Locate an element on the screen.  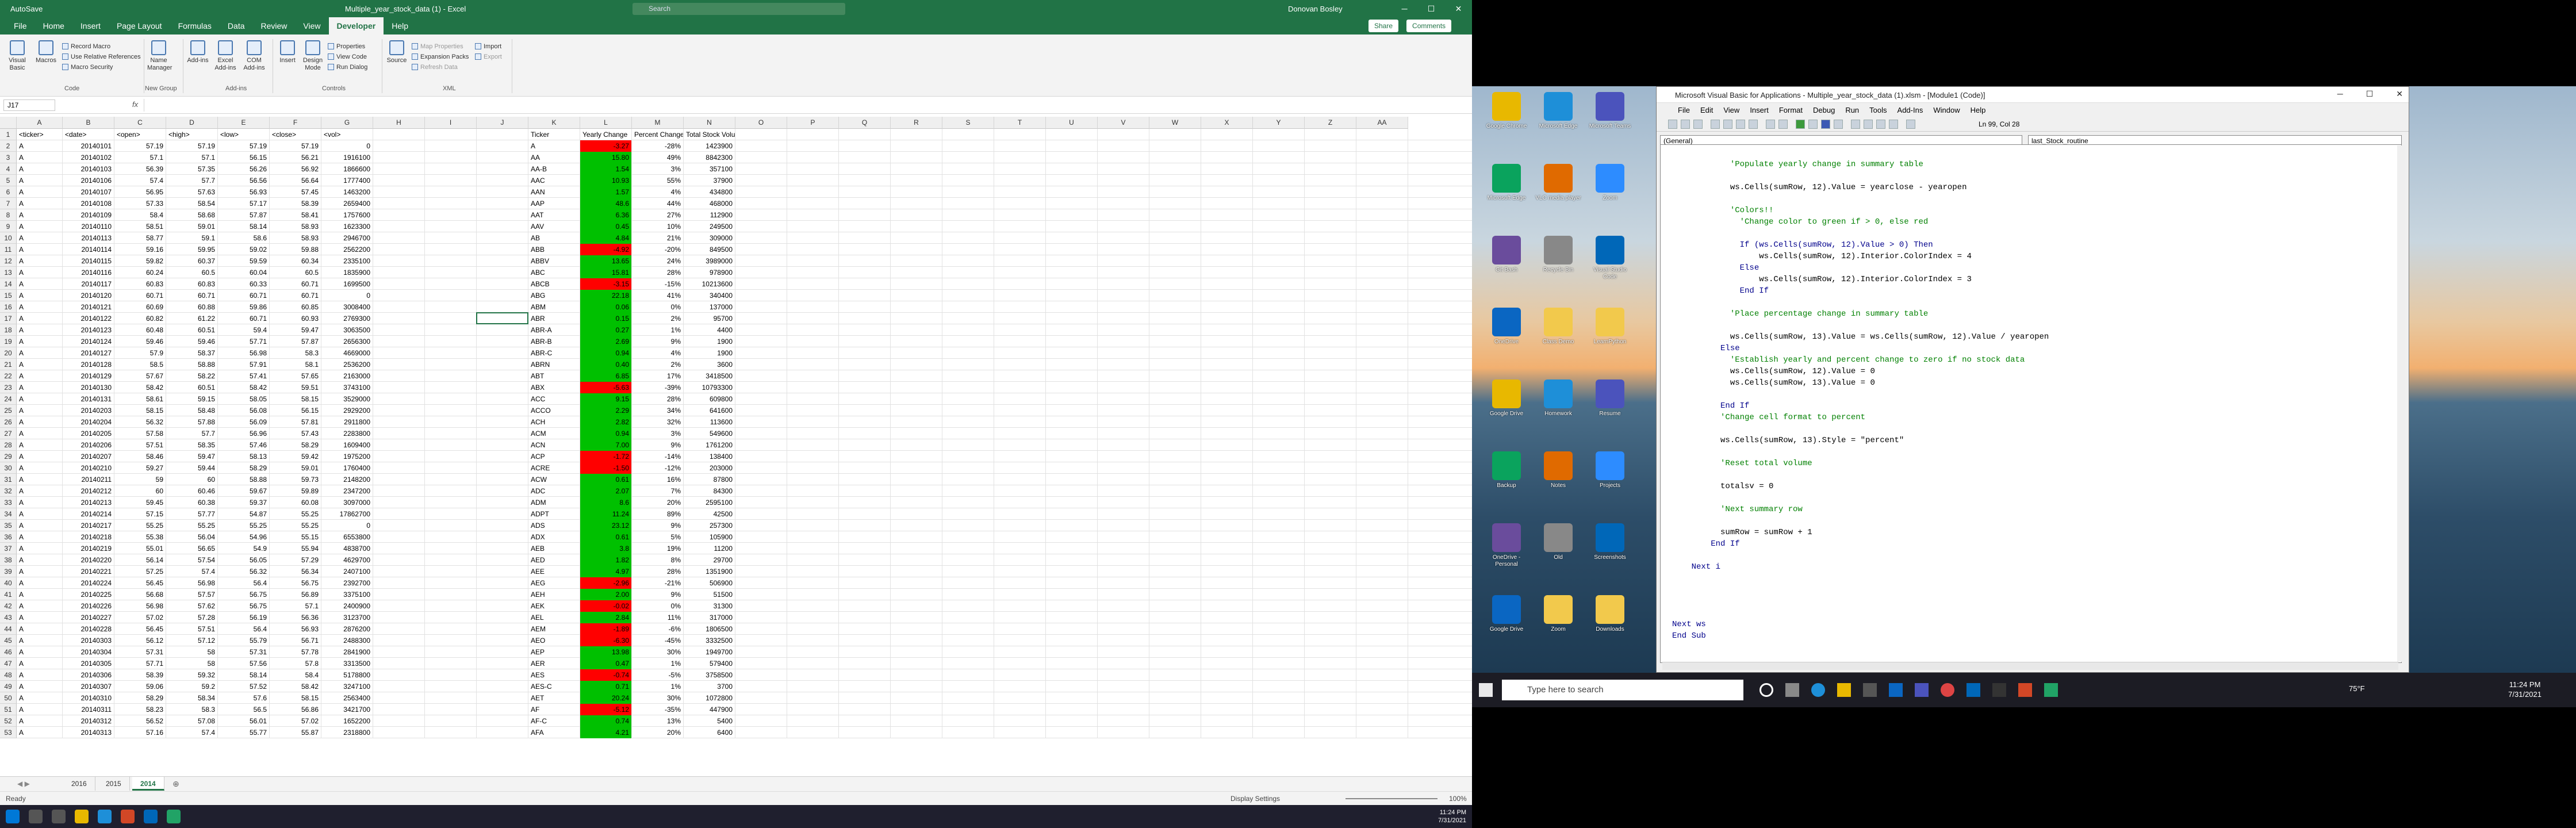
cell-close: 59.51 is located at coordinates (295, 387).